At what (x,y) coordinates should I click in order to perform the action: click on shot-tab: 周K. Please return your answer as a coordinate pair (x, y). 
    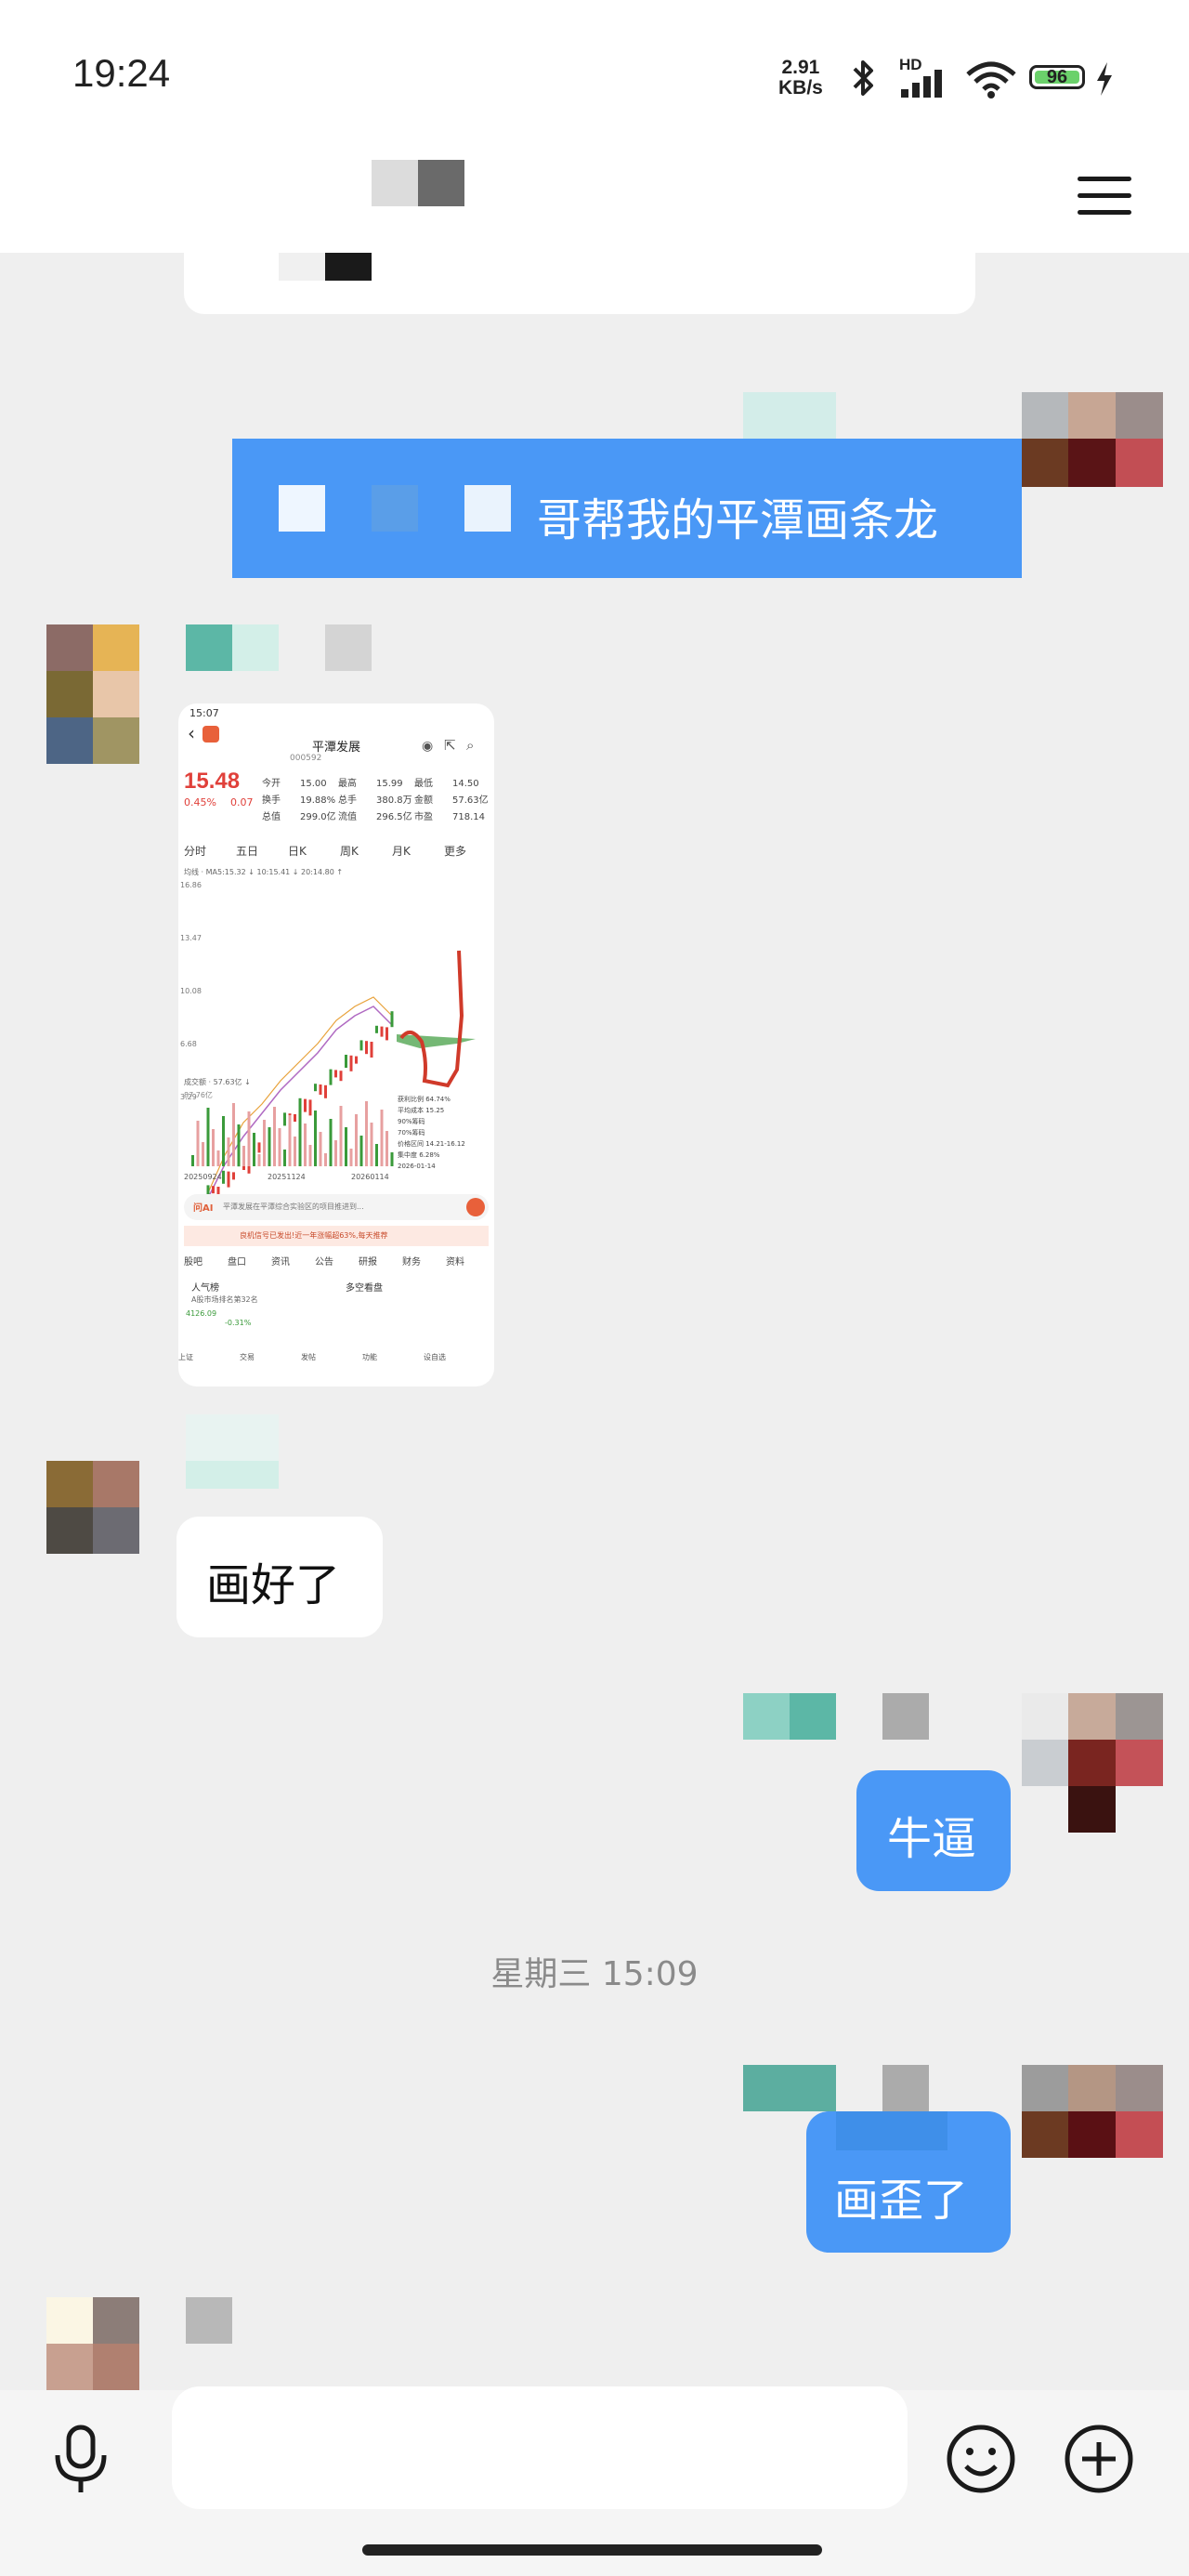
    Looking at the image, I should click on (350, 851).